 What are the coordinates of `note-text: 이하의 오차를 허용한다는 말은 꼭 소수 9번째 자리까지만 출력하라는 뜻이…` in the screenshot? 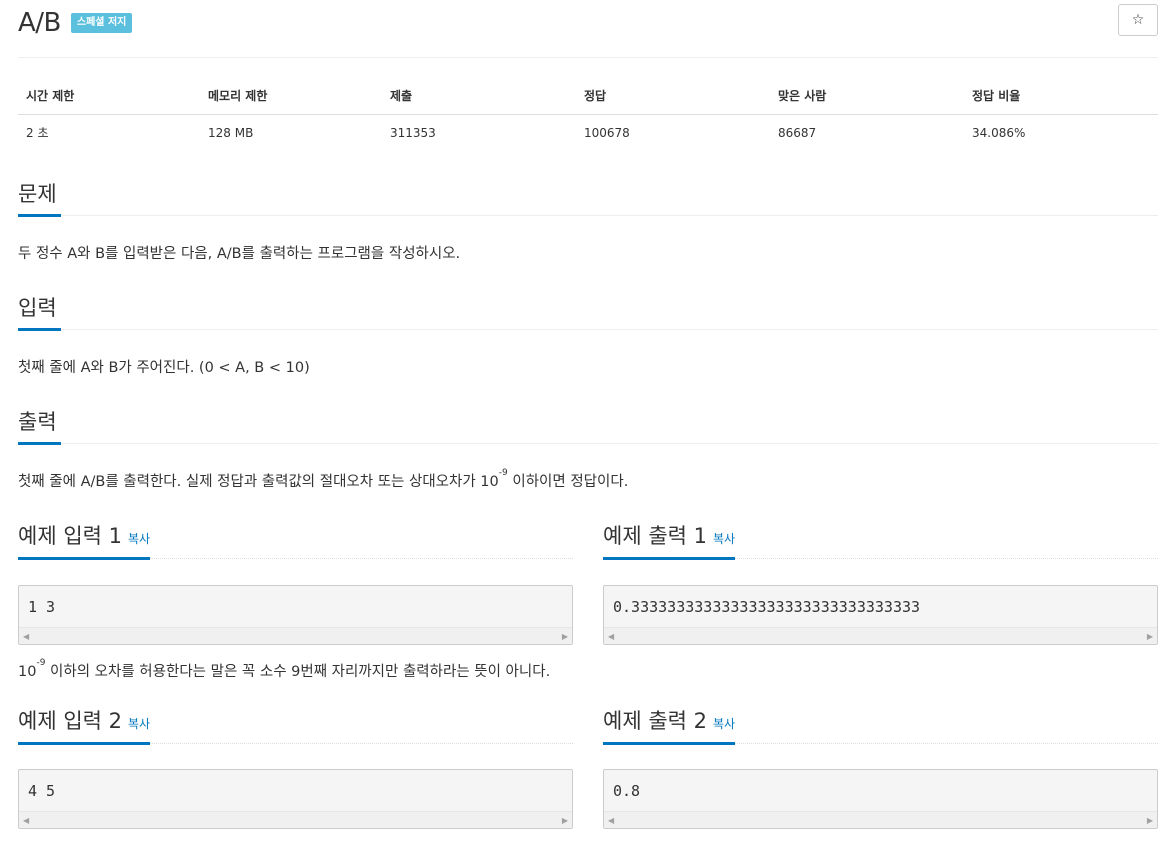 It's located at (298, 672).